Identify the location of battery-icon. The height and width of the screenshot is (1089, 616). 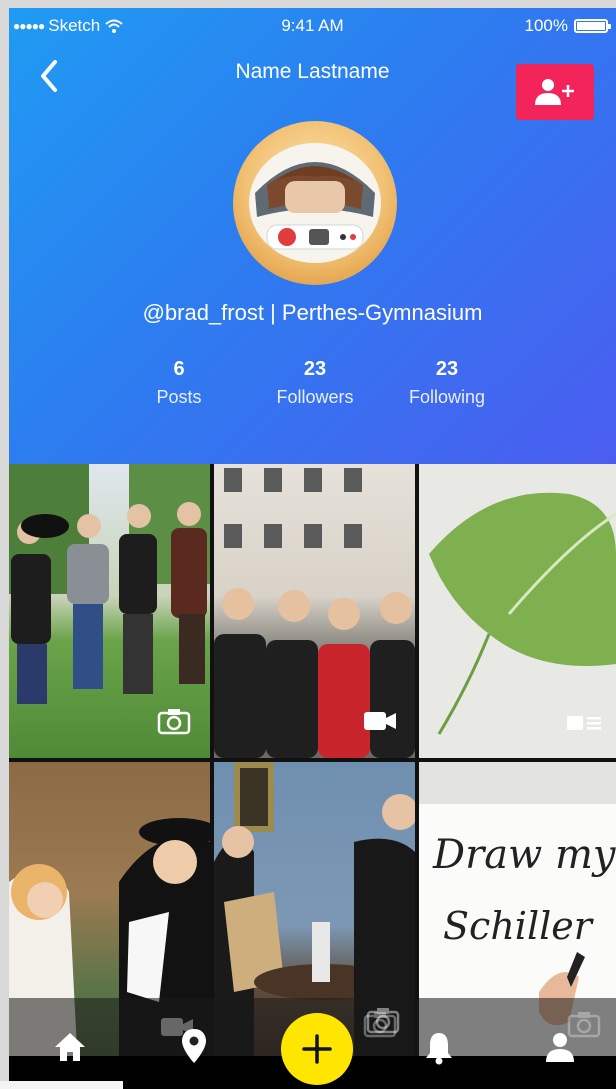
(592, 26).